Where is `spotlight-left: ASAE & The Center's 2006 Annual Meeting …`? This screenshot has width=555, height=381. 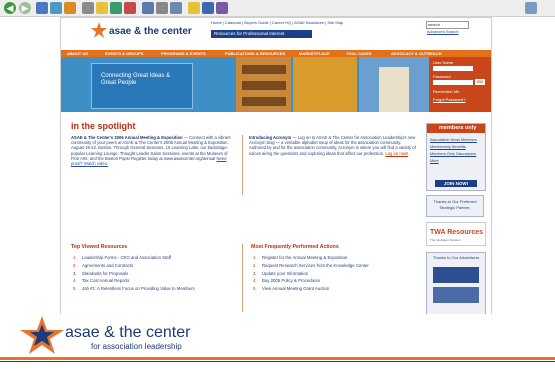 spotlight-left: ASAE & The Center's 2006 Annual Meeting … is located at coordinates (153, 150).